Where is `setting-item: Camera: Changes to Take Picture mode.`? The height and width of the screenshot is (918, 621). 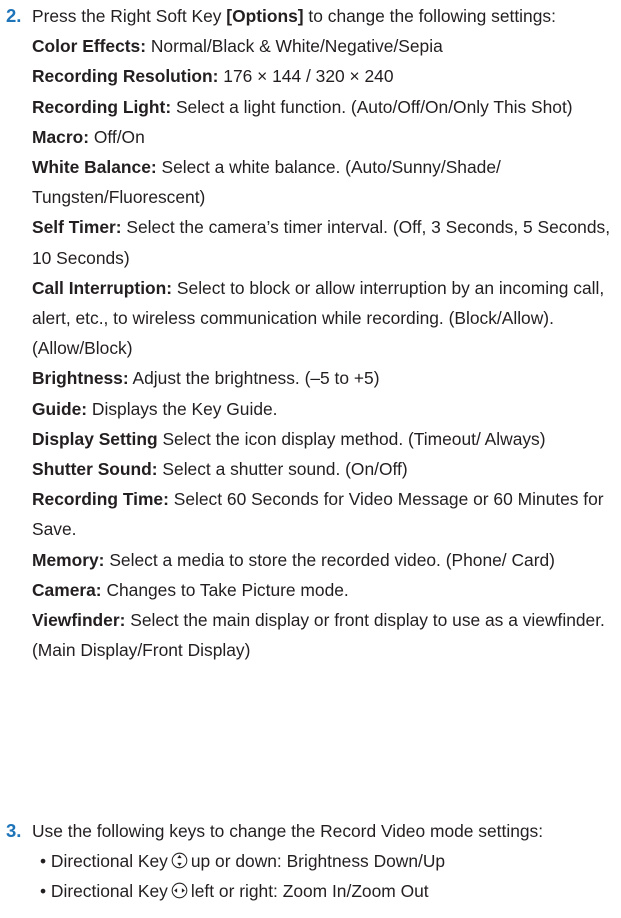
setting-item: Camera: Changes to Take Picture mode. is located at coordinates (324, 590).